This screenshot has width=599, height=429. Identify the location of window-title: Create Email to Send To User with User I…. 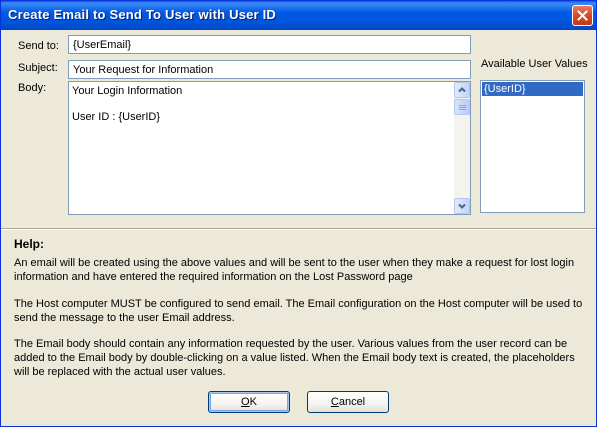
(142, 14).